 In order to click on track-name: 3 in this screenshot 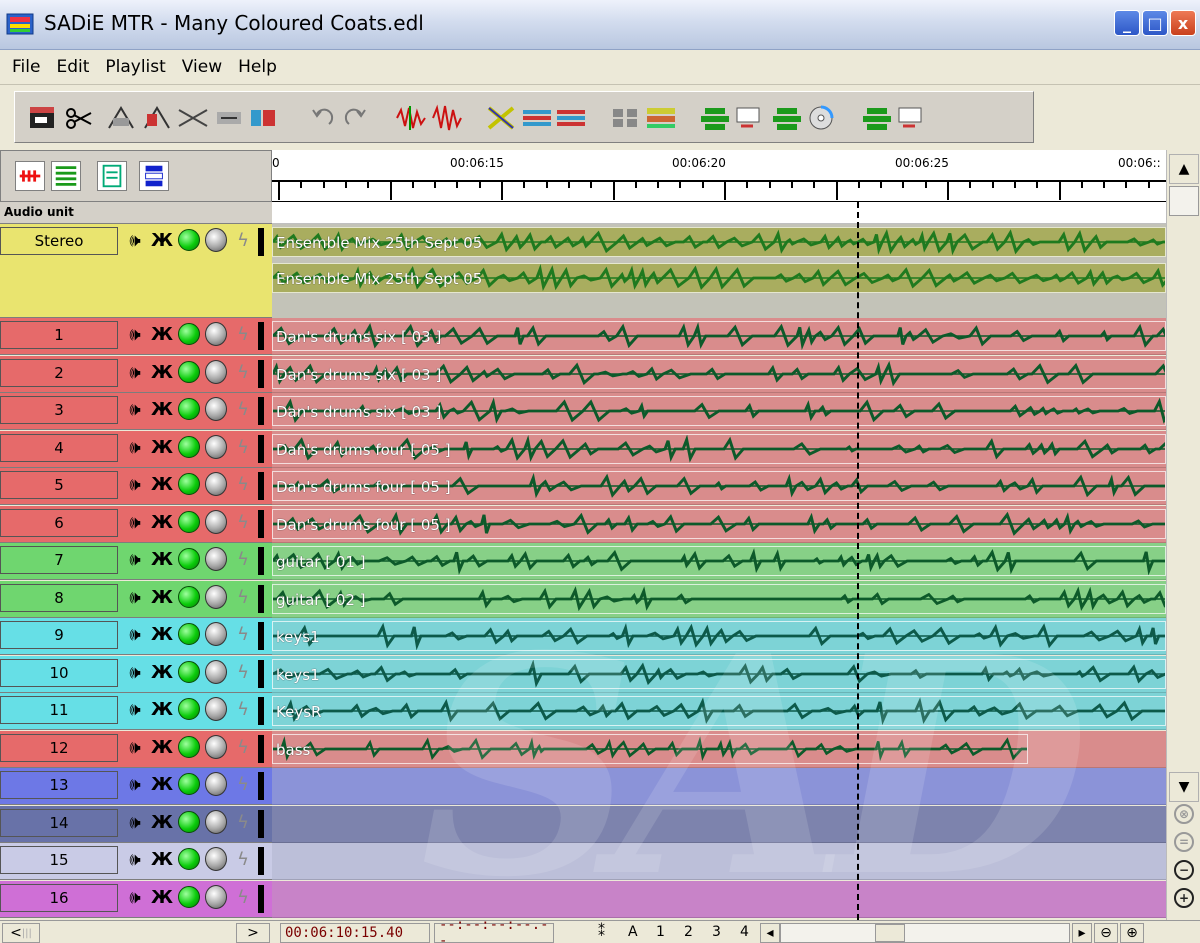, I will do `click(59, 410)`.